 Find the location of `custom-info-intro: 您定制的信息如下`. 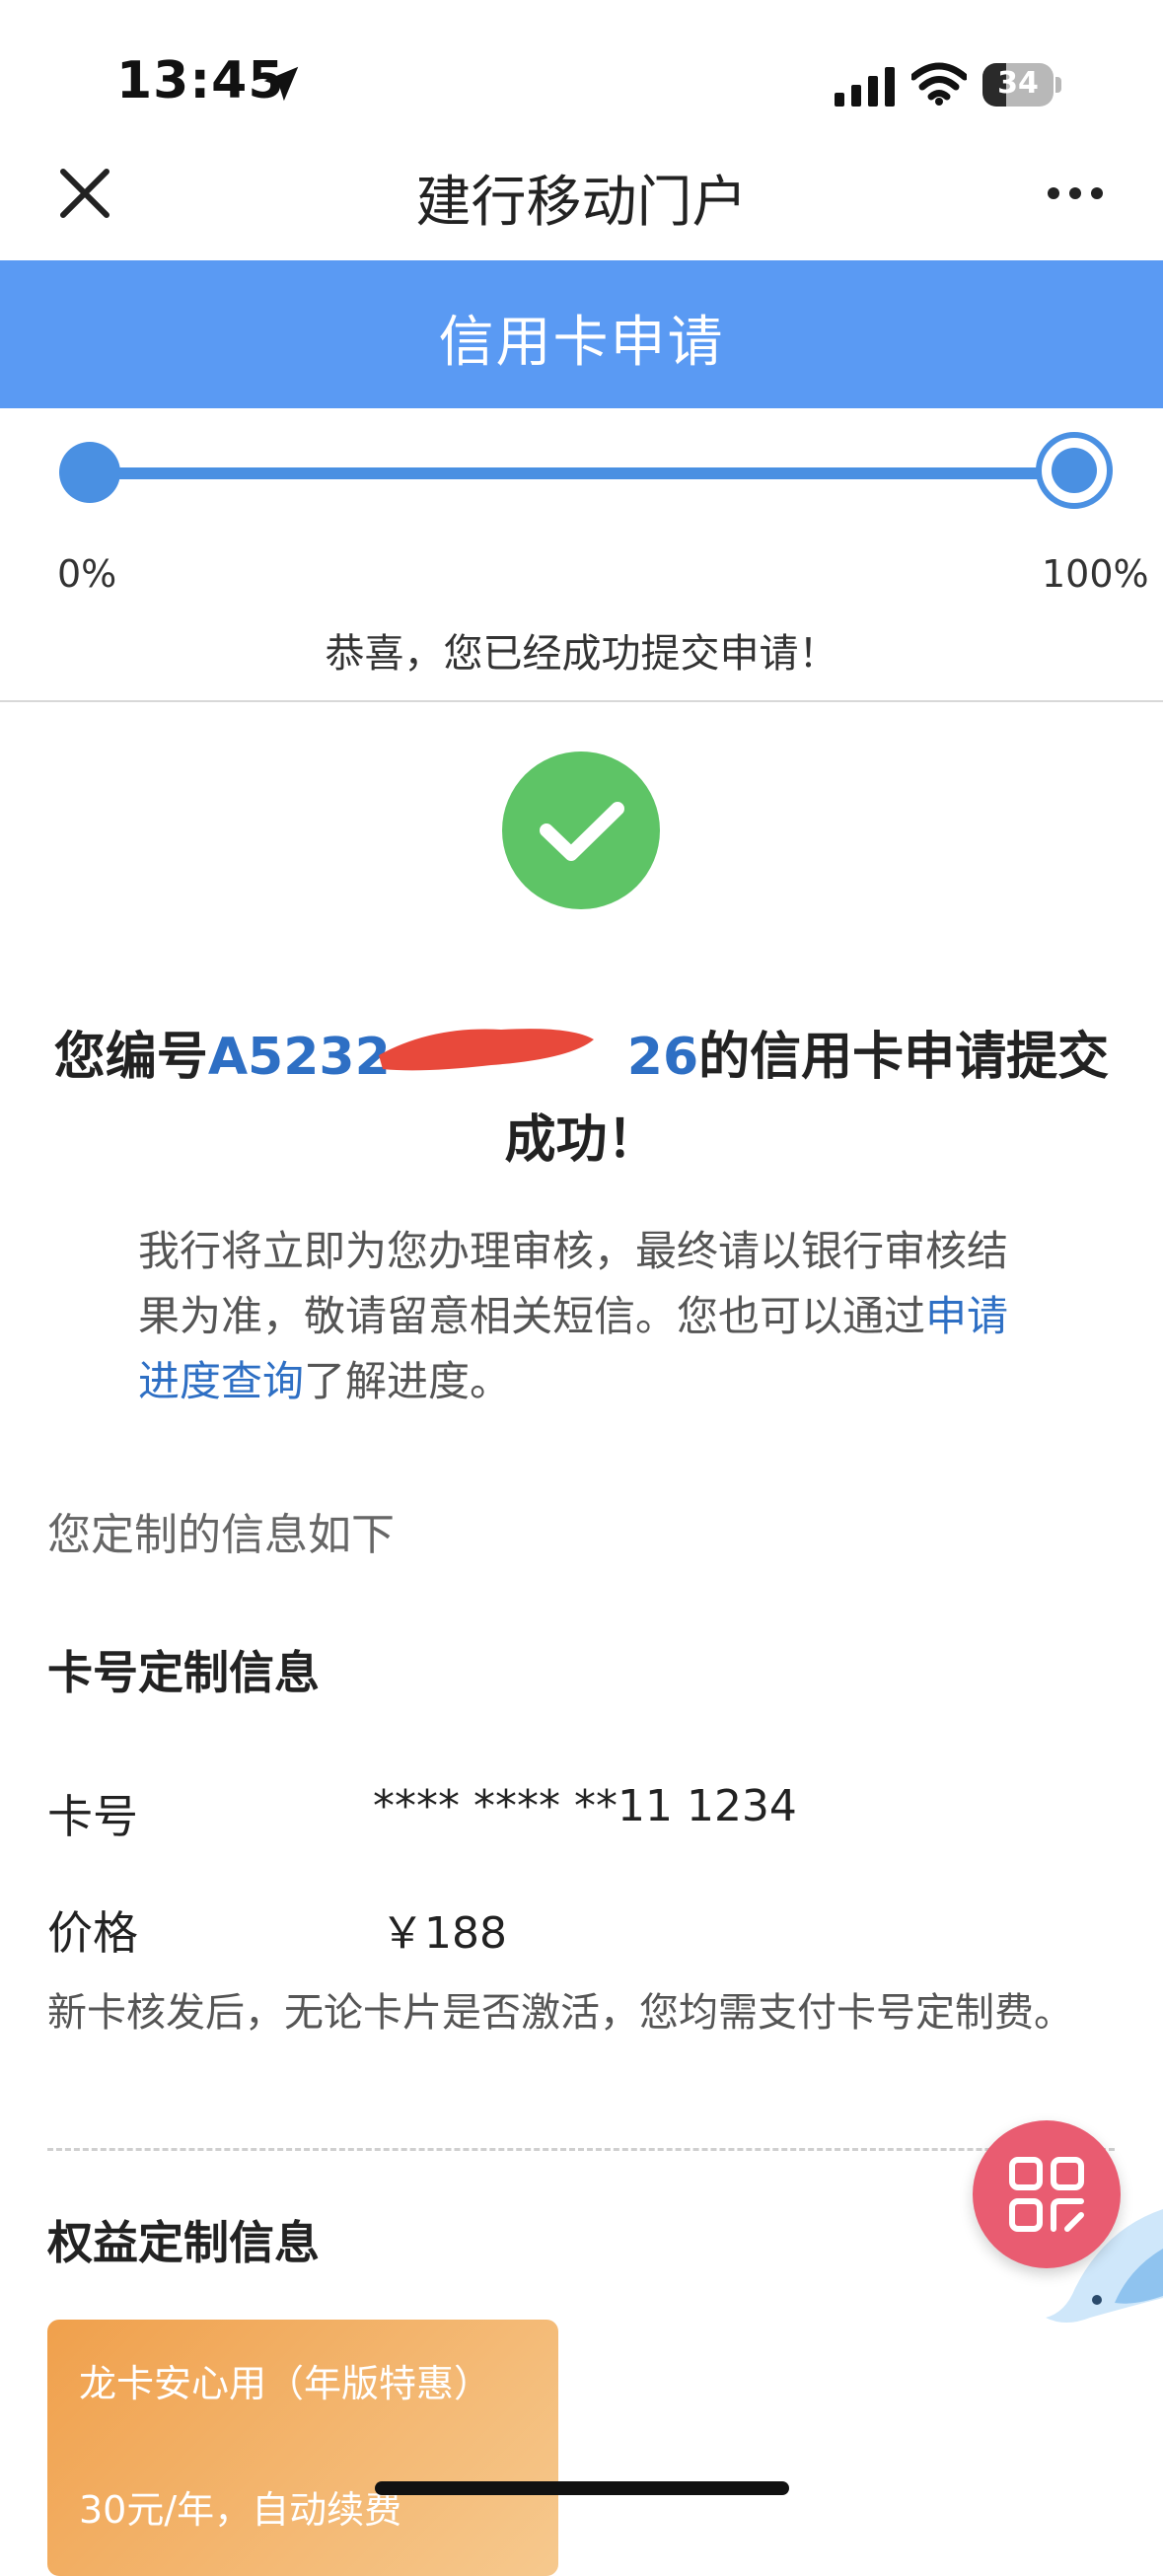

custom-info-intro: 您定制的信息如下 is located at coordinates (221, 1535).